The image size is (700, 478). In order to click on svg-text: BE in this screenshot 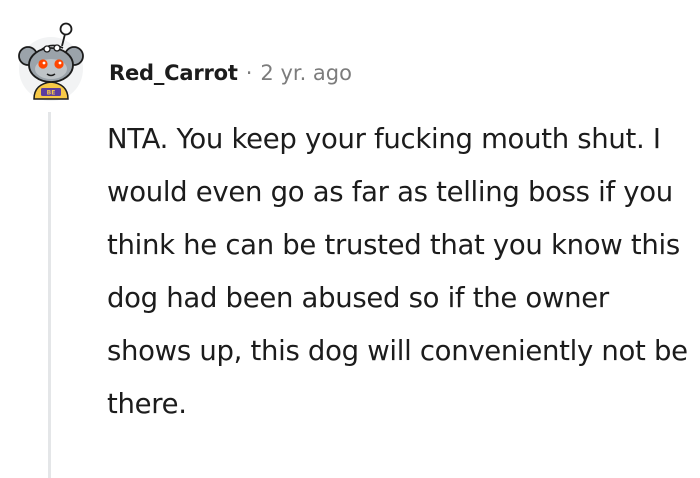, I will do `click(51, 93)`.